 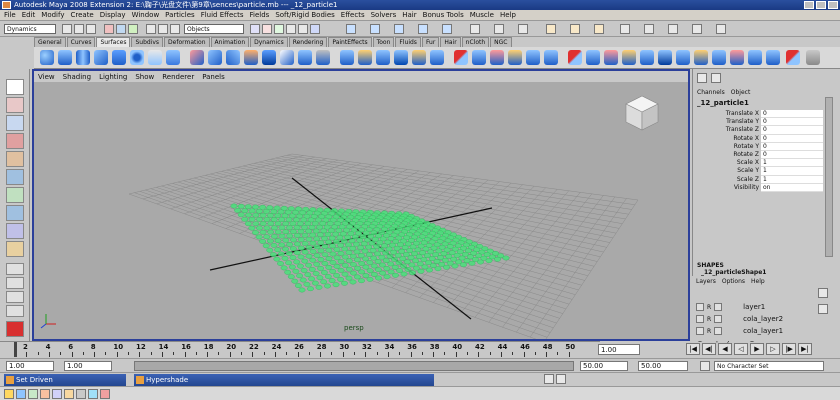 What do you see at coordinates (823, 293) in the screenshot?
I see `create-layer-icon` at bounding box center [823, 293].